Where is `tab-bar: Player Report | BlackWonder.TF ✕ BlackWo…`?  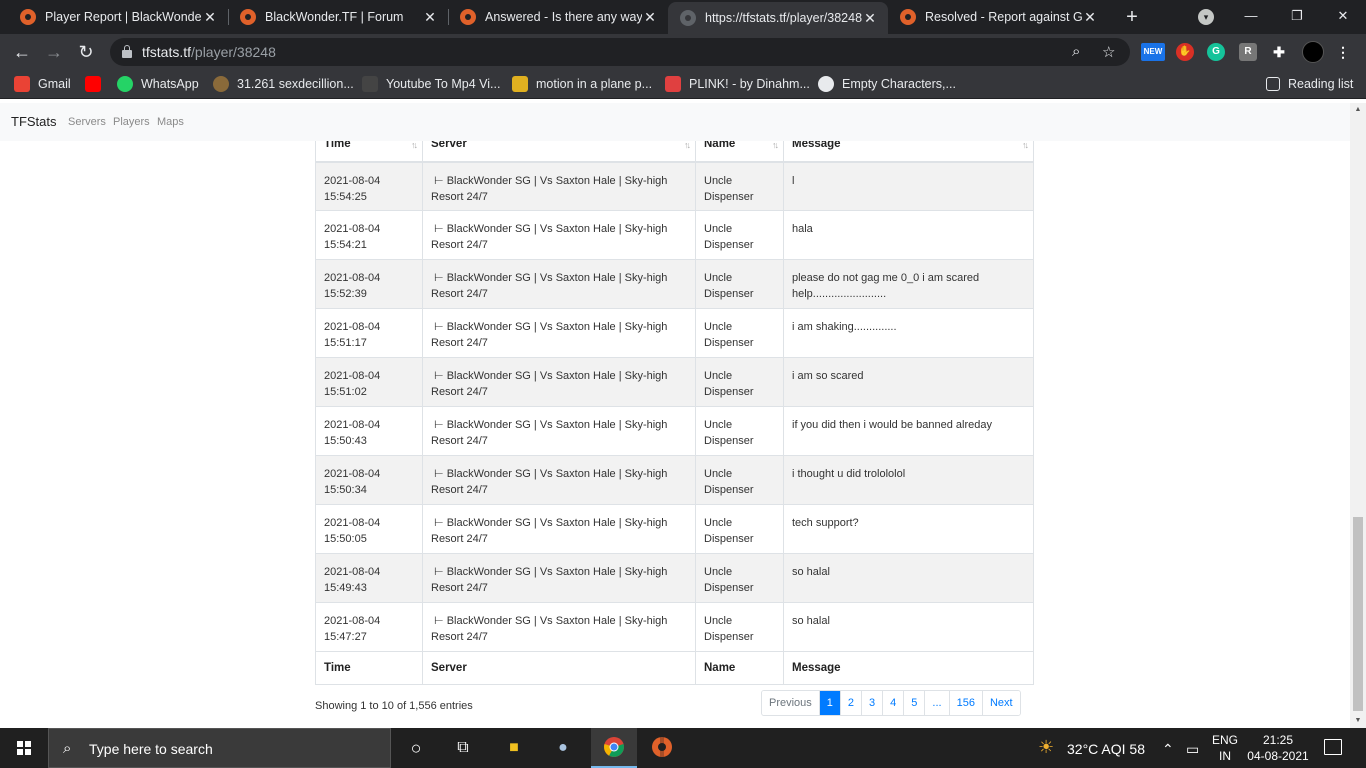
tab-bar: Player Report | BlackWonder.TF ✕ BlackWo… is located at coordinates (683, 17).